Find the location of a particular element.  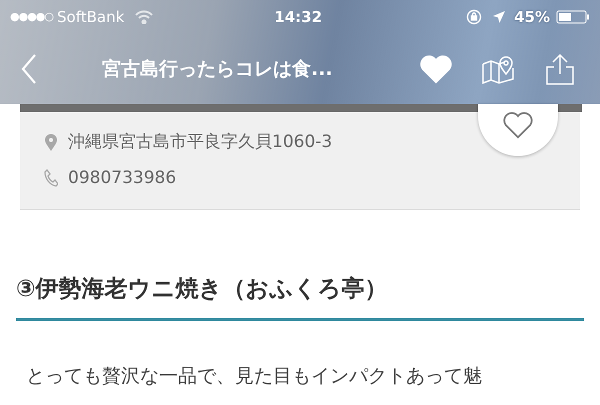

clock-time: 14:32 is located at coordinates (298, 17).